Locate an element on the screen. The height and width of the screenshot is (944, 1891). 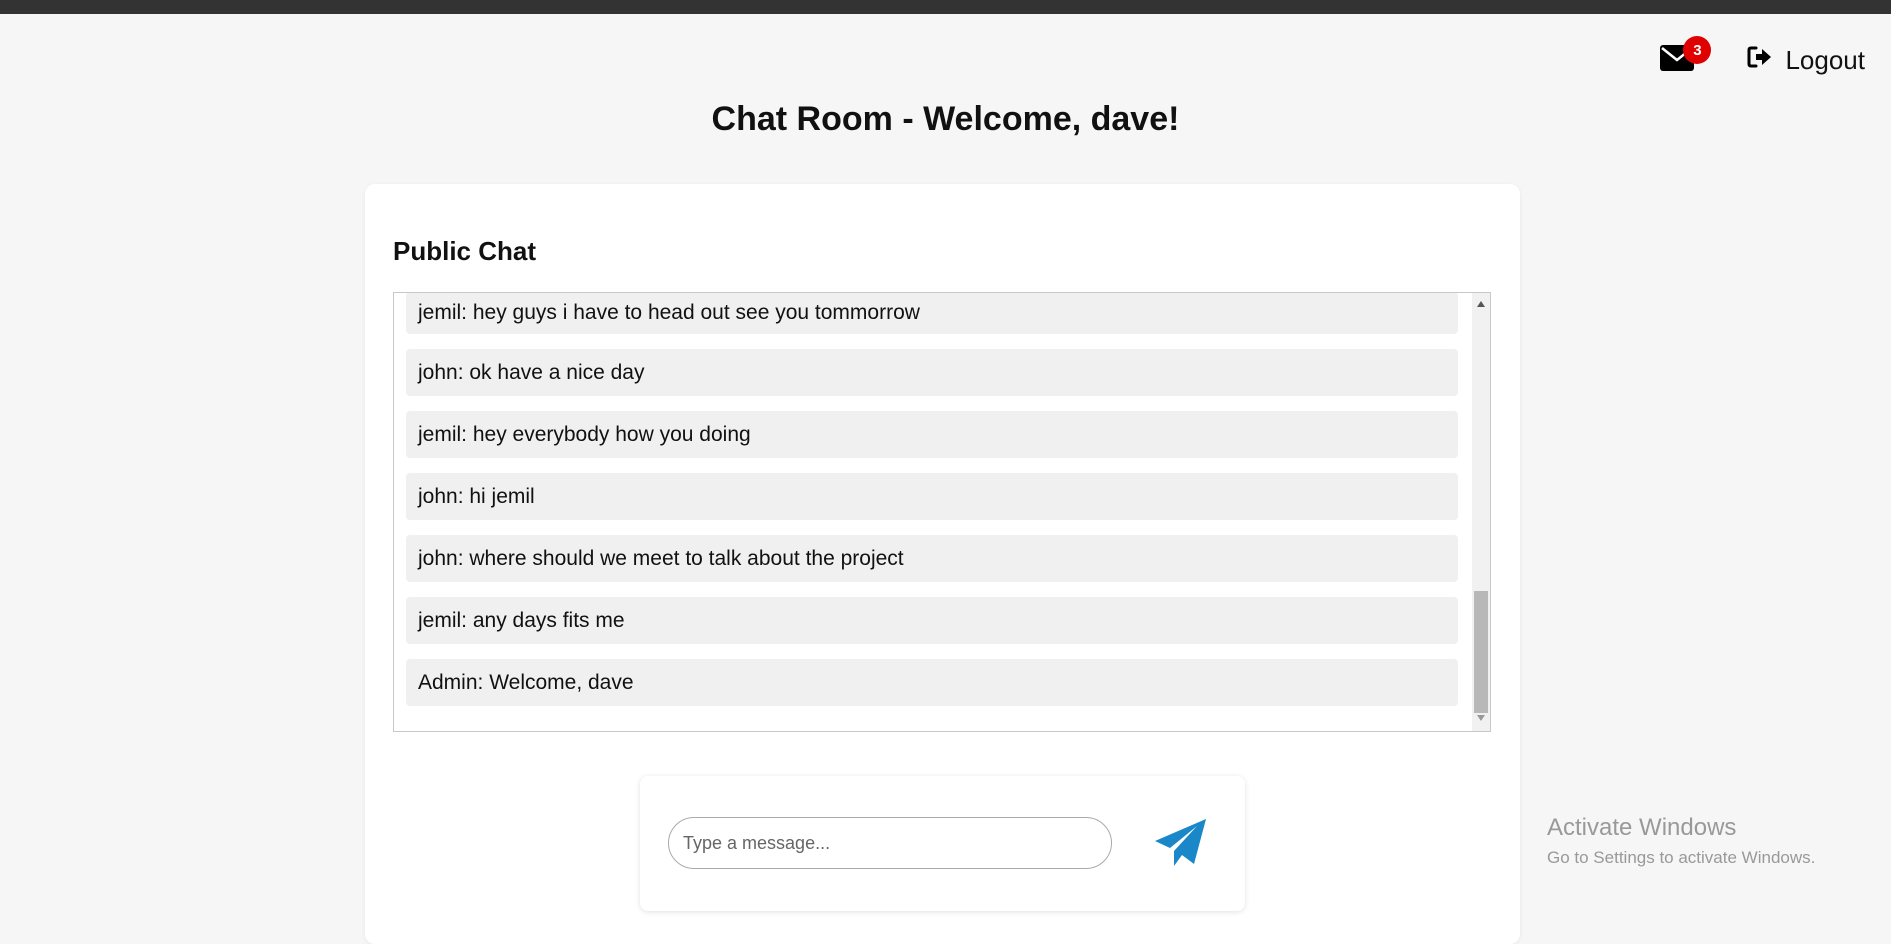
browser-top-bar is located at coordinates (945, 7).